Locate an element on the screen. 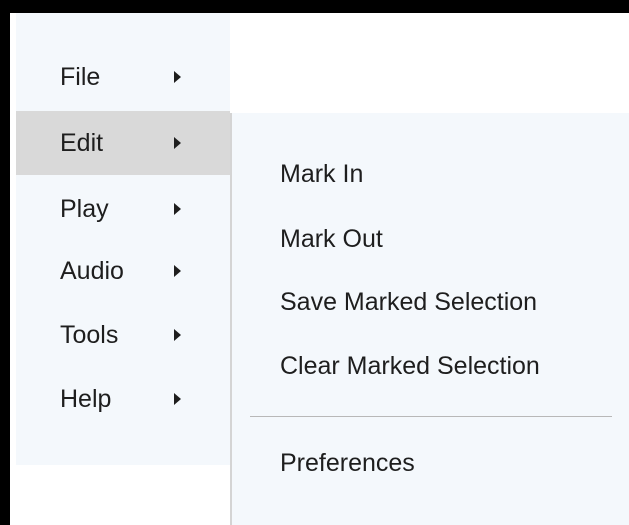 This screenshot has width=629, height=525. submenu-separator is located at coordinates (431, 416).